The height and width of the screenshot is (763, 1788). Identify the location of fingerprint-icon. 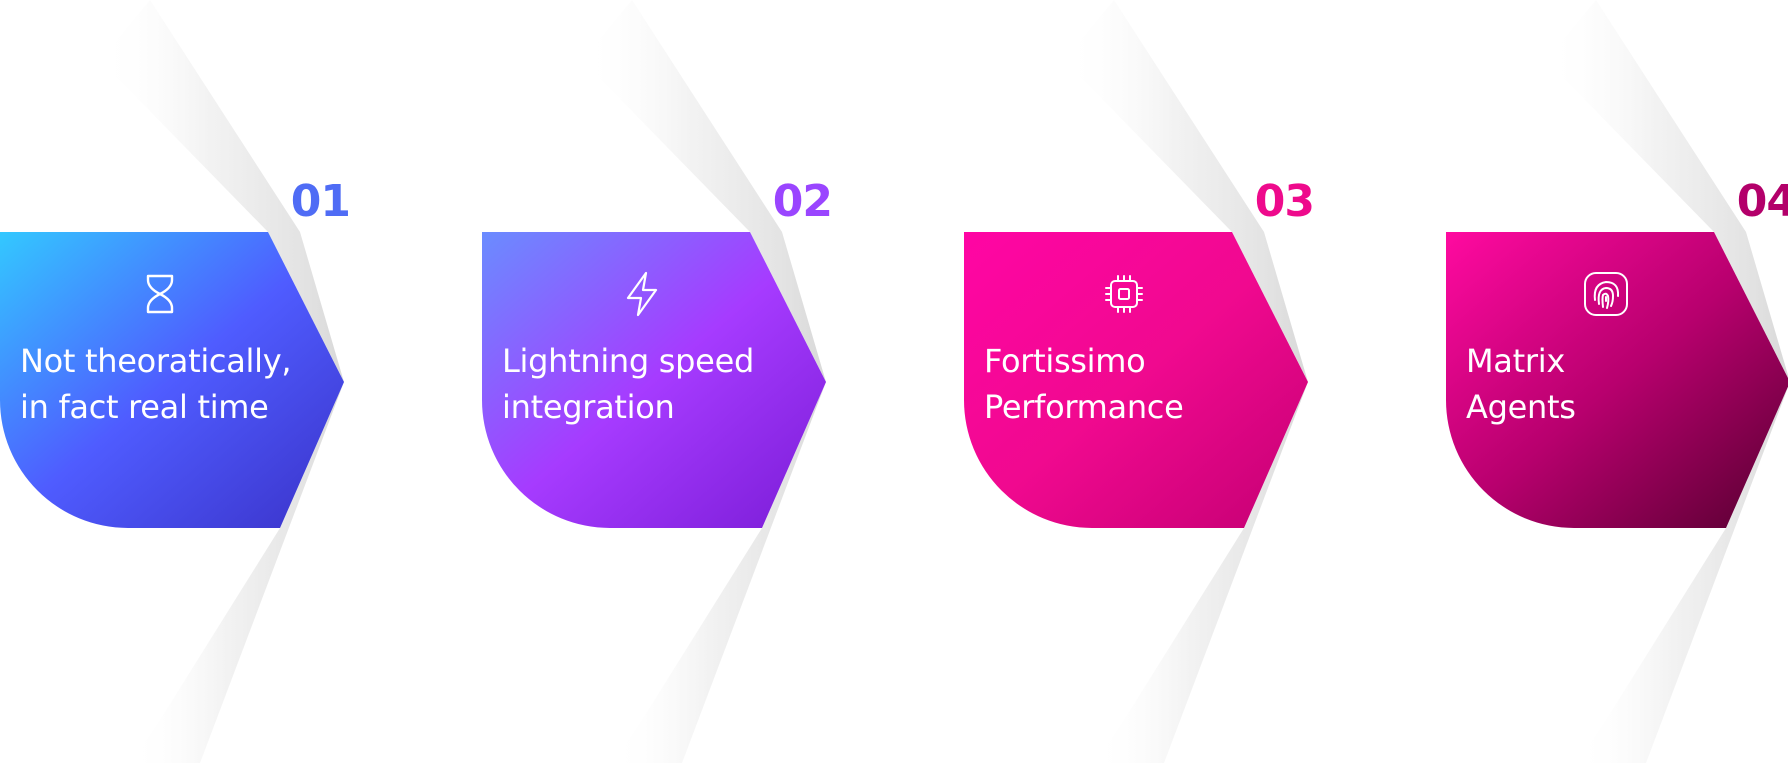
(1606, 294).